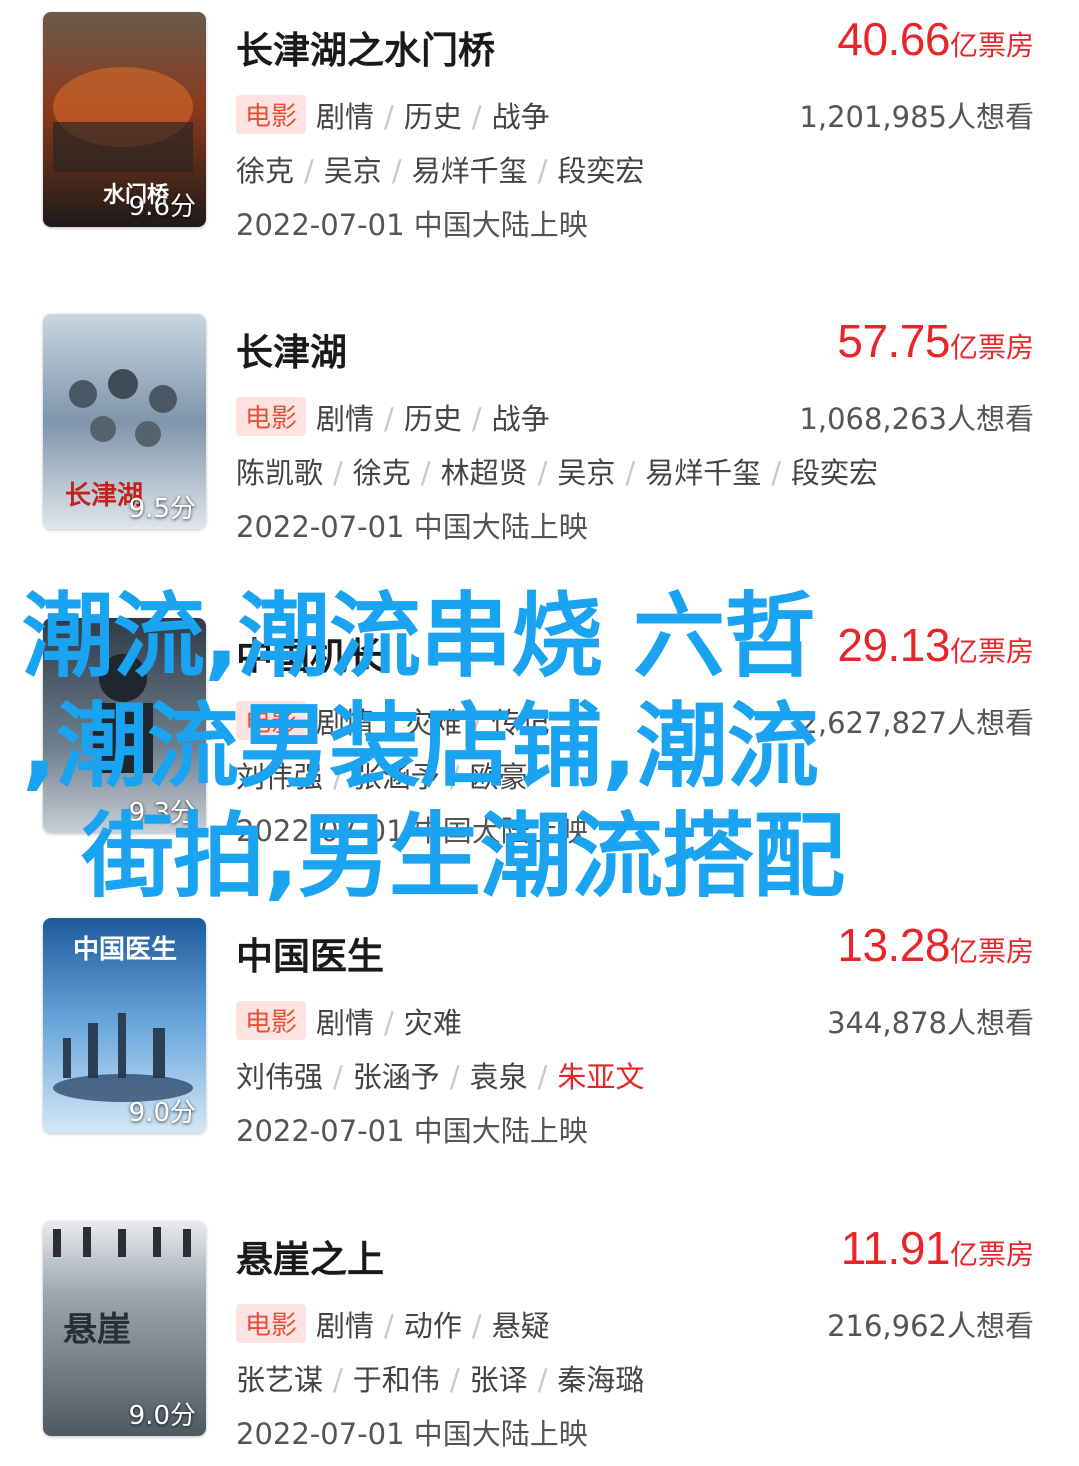 The image size is (1079, 1466). Describe the element at coordinates (97, 1330) in the screenshot. I see `svg-text: 悬崖` at that location.